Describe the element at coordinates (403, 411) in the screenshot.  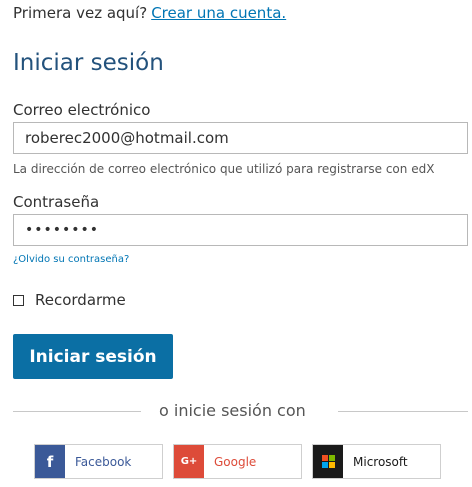
I see `divider-line-right` at that location.